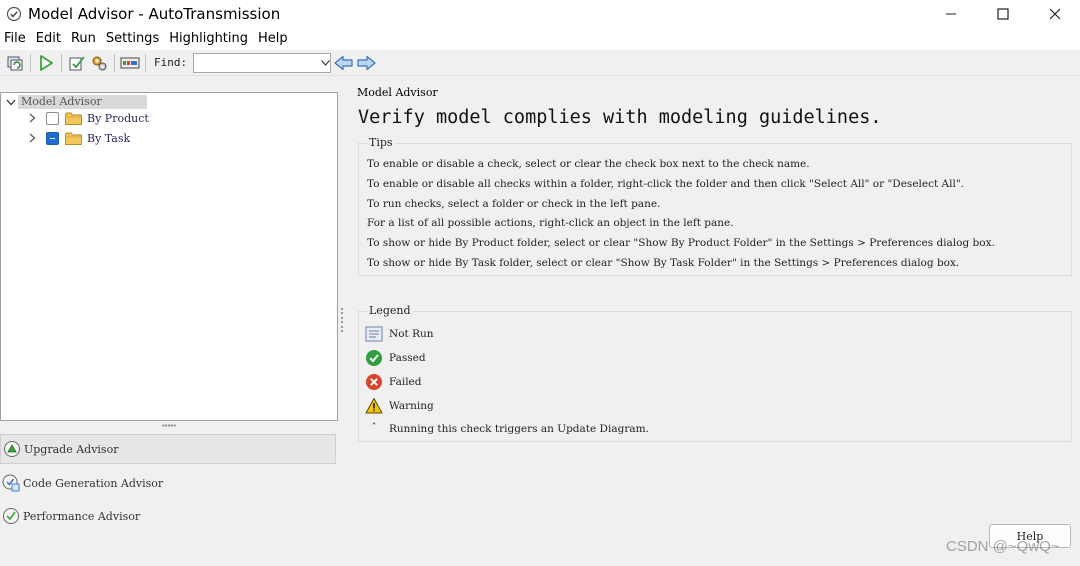 Image resolution: width=1080 pixels, height=566 pixels. What do you see at coordinates (118, 118) in the screenshot?
I see `tree-item-label: By Product` at bounding box center [118, 118].